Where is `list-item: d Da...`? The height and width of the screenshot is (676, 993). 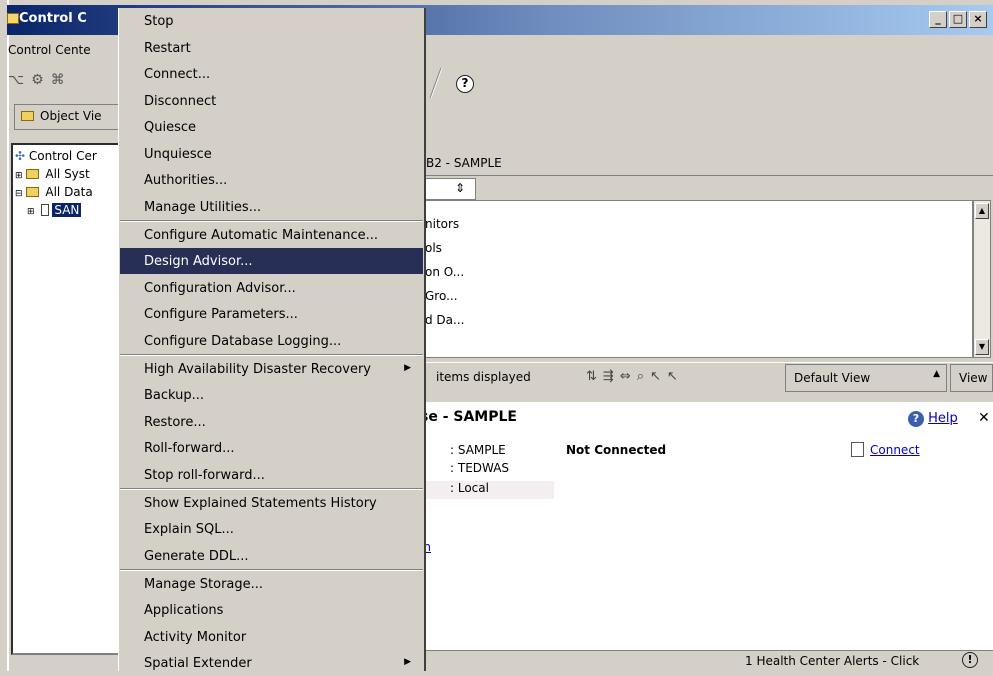 list-item: d Da... is located at coordinates (444, 320).